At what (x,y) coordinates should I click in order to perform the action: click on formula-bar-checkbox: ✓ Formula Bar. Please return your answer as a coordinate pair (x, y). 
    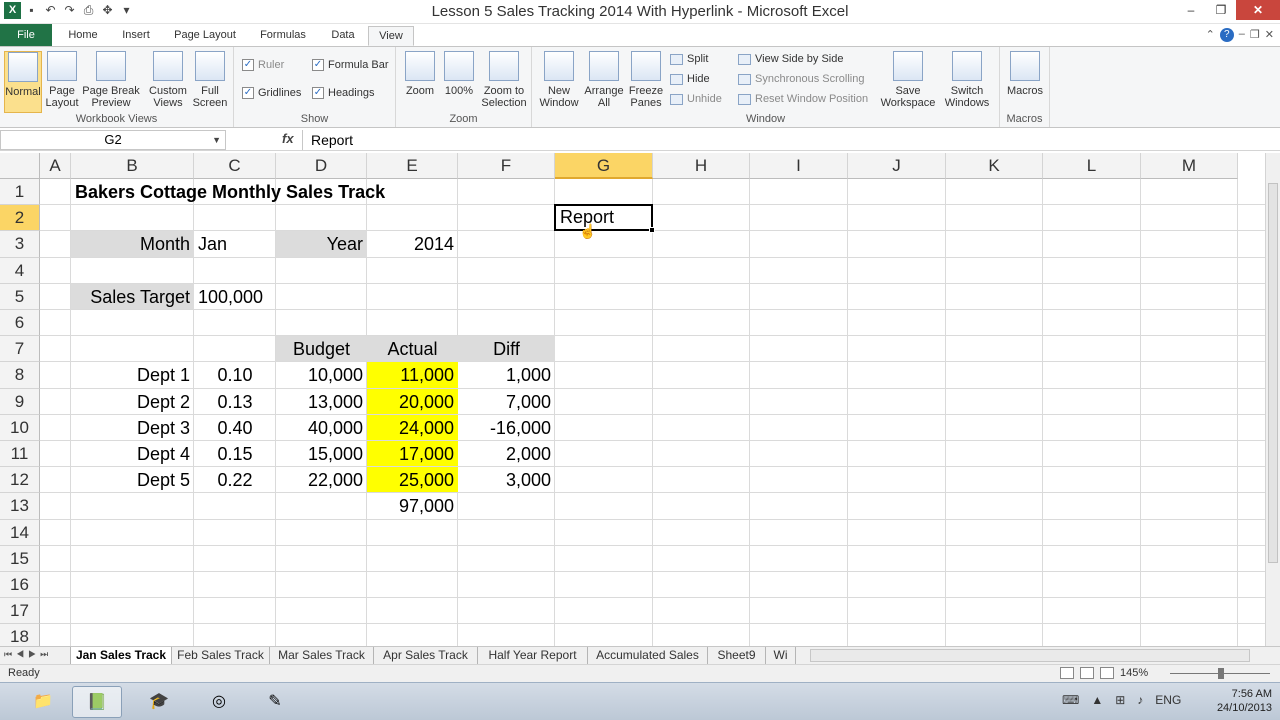
    Looking at the image, I should click on (350, 65).